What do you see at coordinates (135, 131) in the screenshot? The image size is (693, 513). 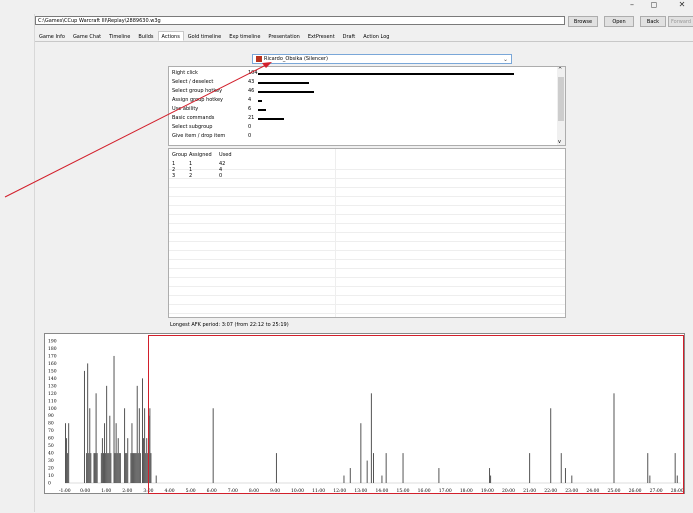 I see `annotation-arrow-line` at bounding box center [135, 131].